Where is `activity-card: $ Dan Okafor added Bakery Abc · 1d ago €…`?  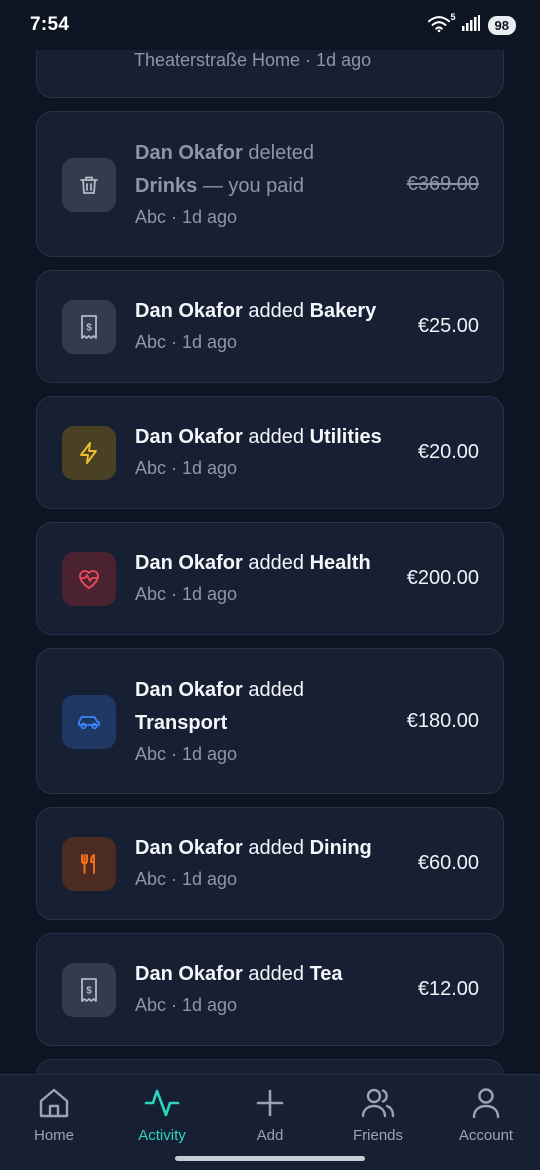 activity-card: $ Dan Okafor added Bakery Abc · 1d ago €… is located at coordinates (270, 326).